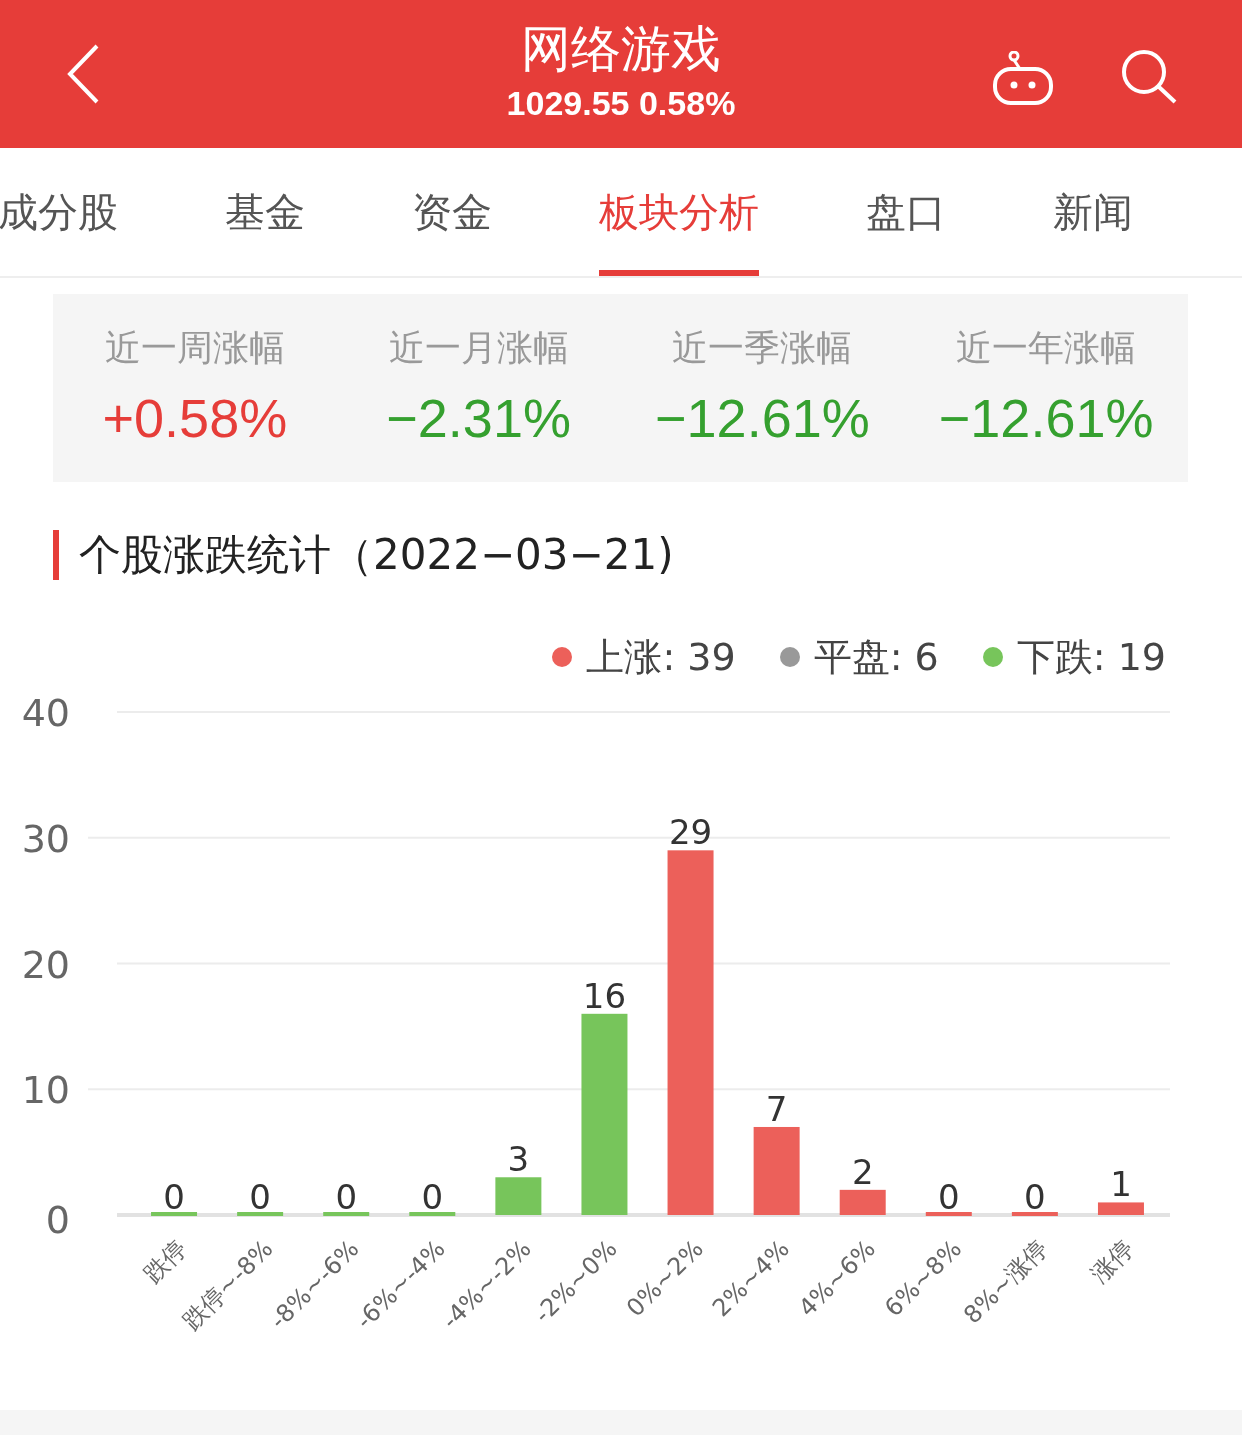 The image size is (1242, 1435). Describe the element at coordinates (1149, 76) in the screenshot. I see `search-icon` at that location.